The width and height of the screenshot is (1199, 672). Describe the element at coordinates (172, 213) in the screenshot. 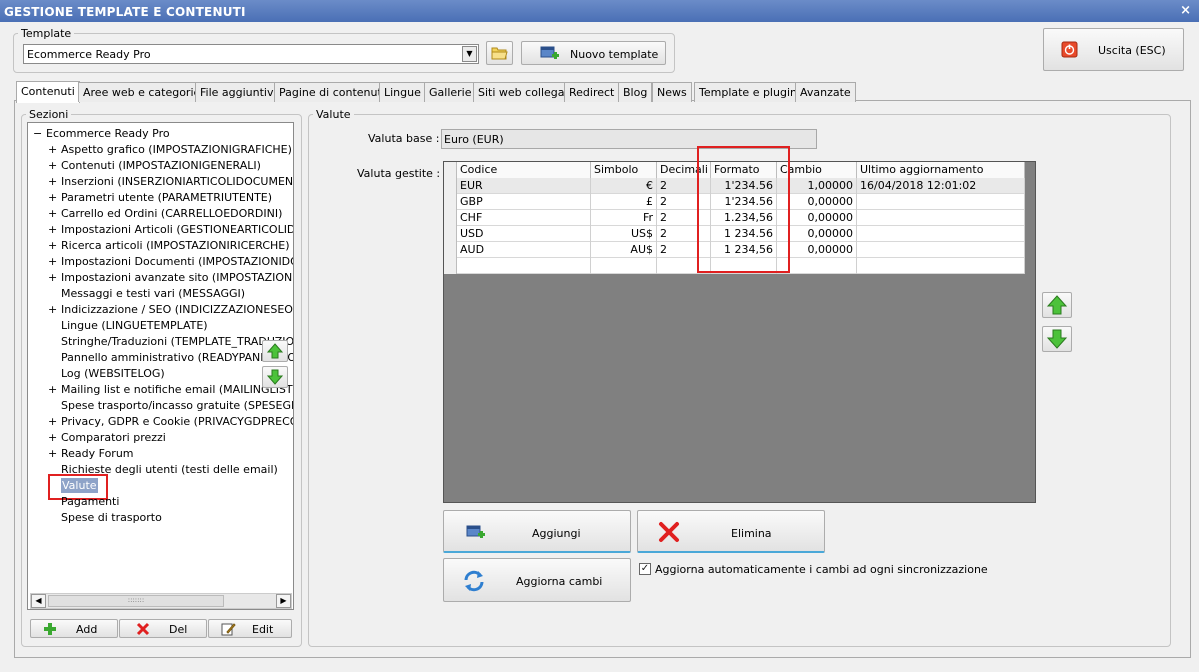

I see `tree-item-label: Carrello ed Ordini (CARRELLOEDORDINI)` at that location.